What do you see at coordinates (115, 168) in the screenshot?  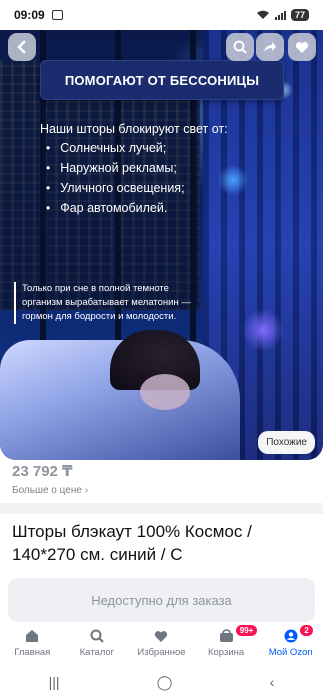 I see `list-item: Наружной рекламы;` at bounding box center [115, 168].